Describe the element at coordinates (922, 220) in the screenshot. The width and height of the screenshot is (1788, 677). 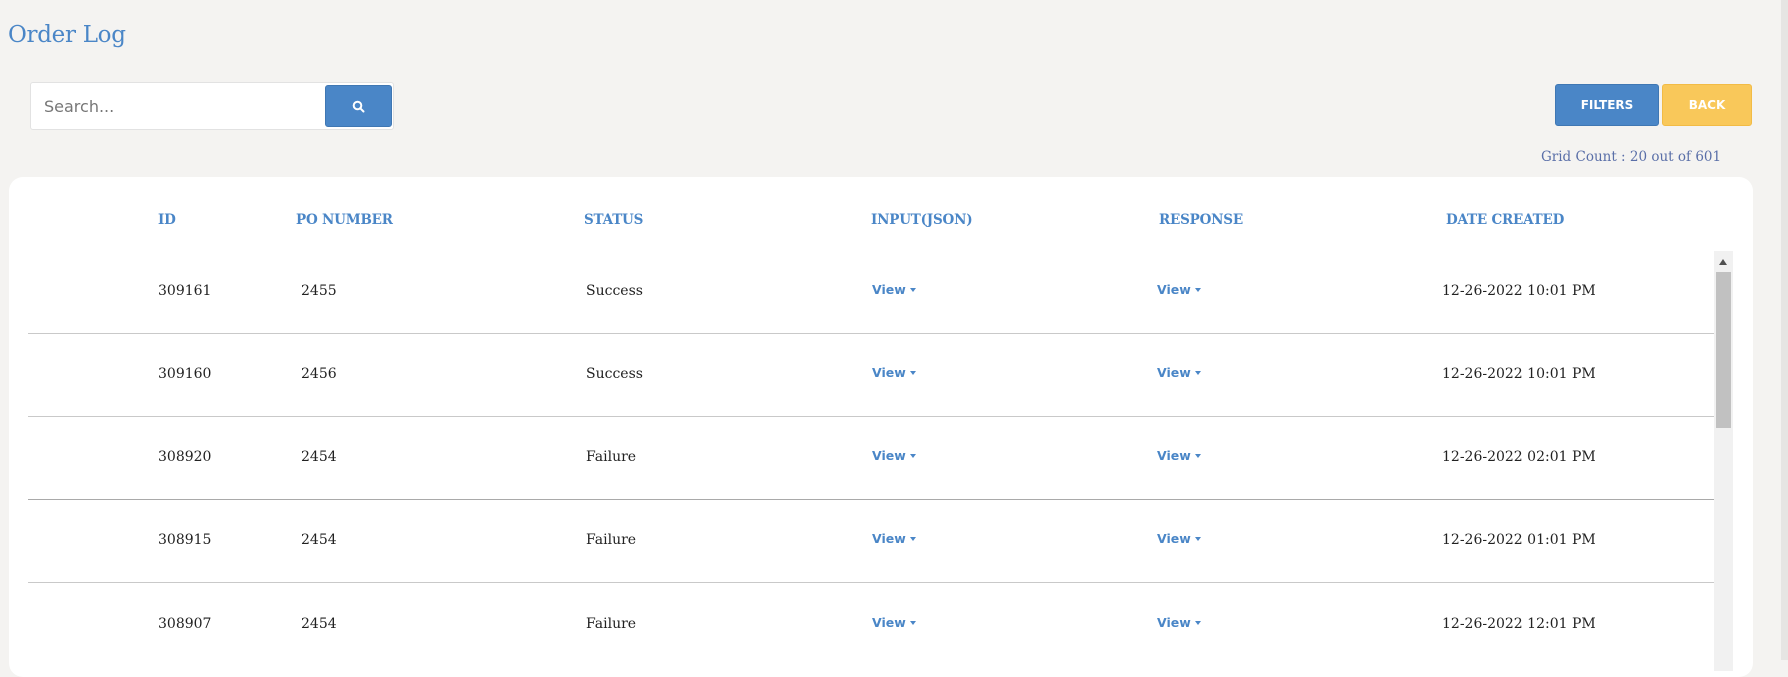
I see `column-header-input-json: INPUT(JSON)` at that location.